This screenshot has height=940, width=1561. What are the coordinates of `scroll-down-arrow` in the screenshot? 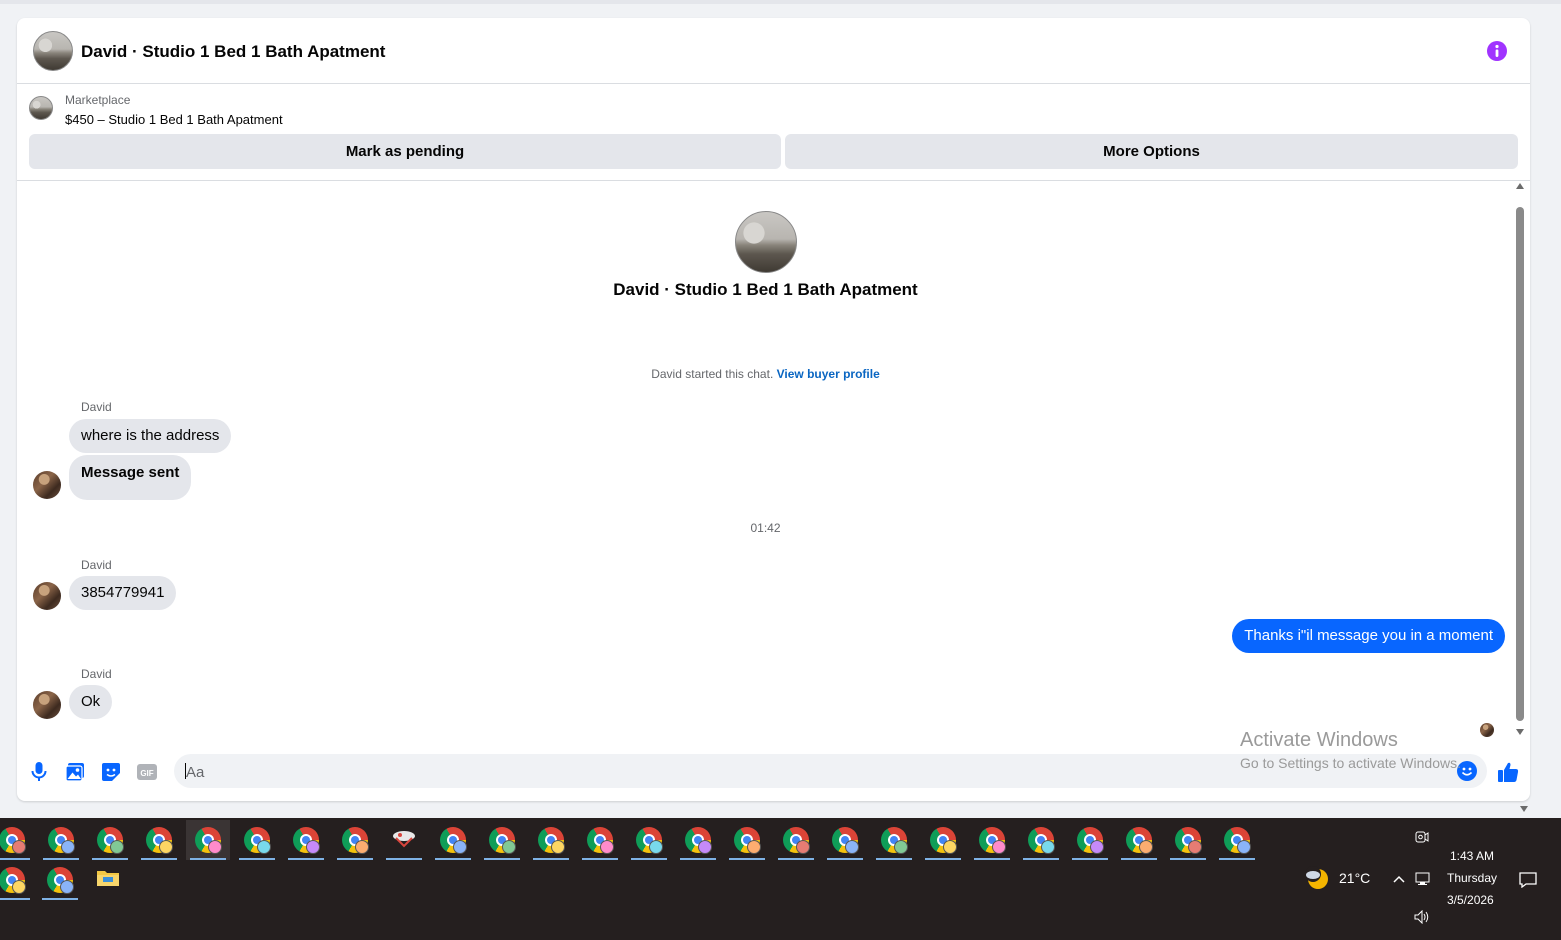 It's located at (1520, 732).